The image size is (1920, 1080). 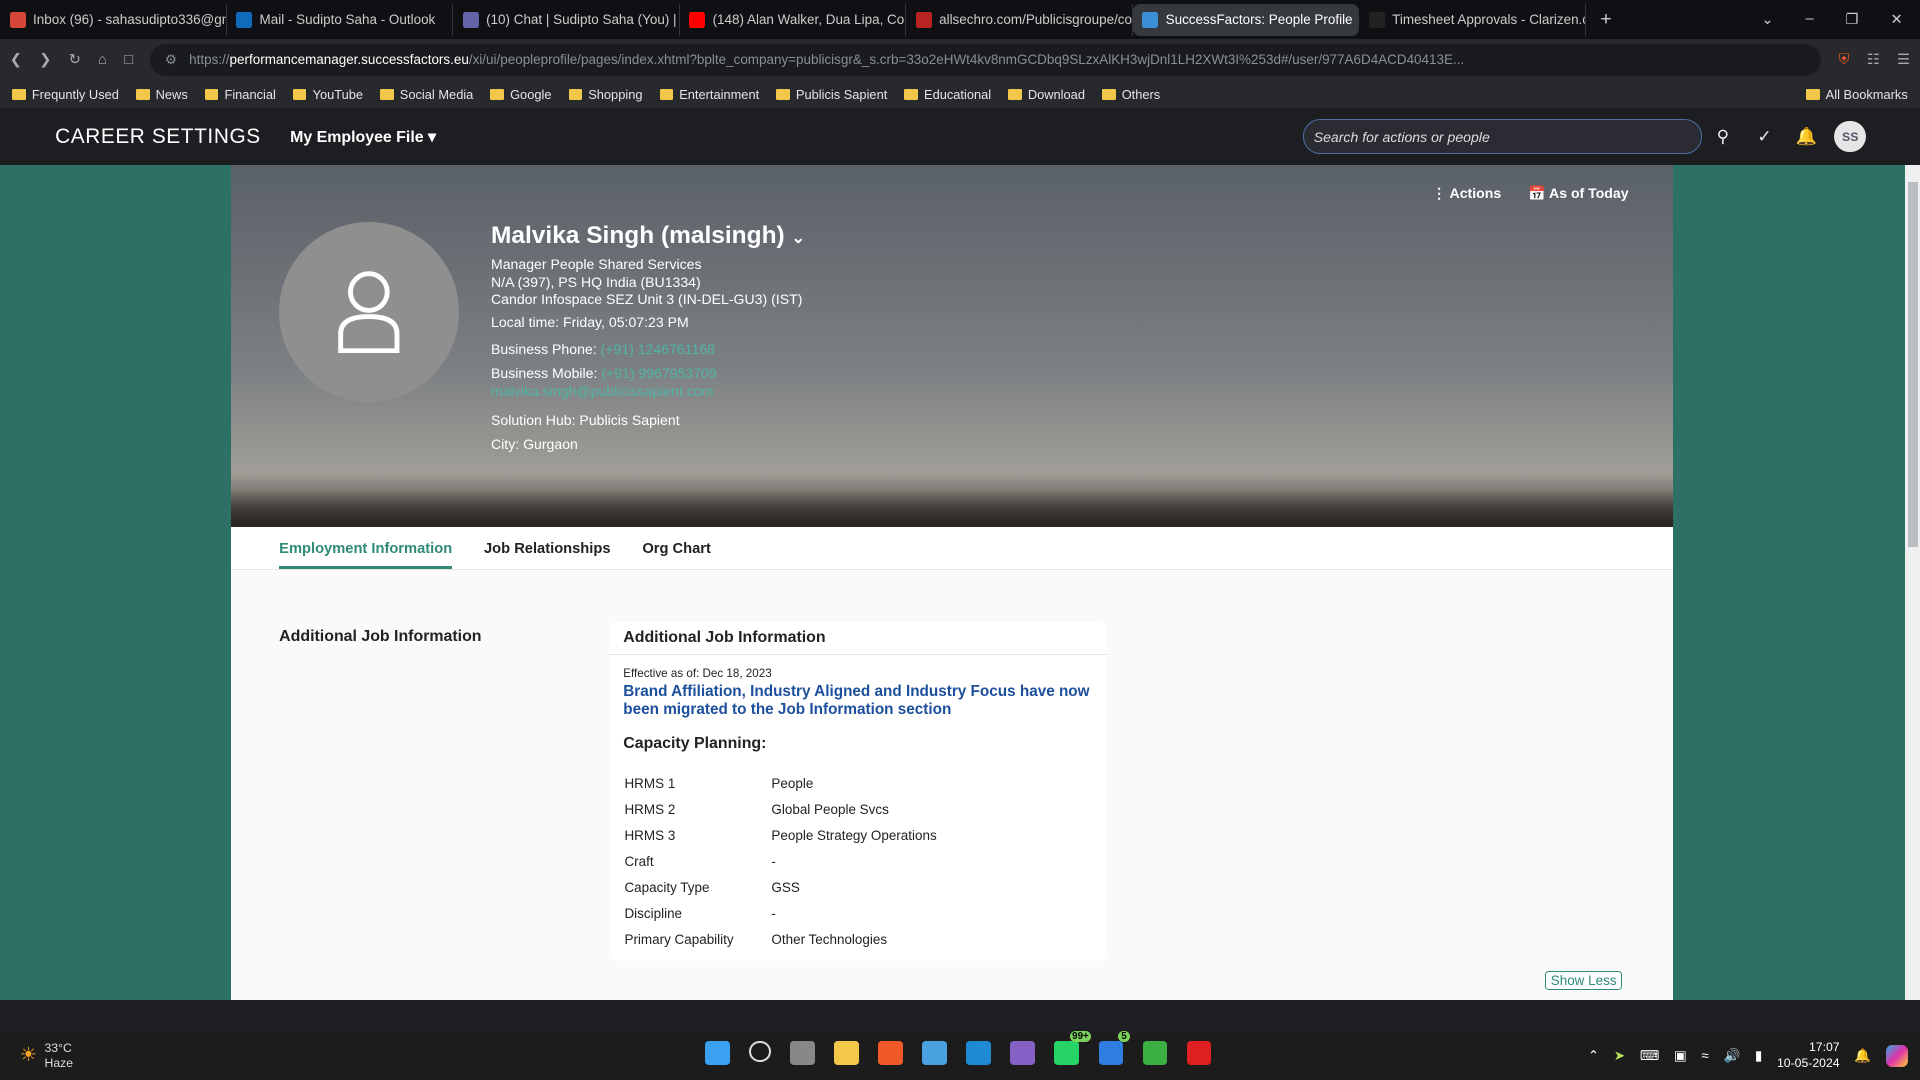 I want to click on browser-tab: Inbox (96) - sahasudipto336@gmail., so click(x=113, y=19).